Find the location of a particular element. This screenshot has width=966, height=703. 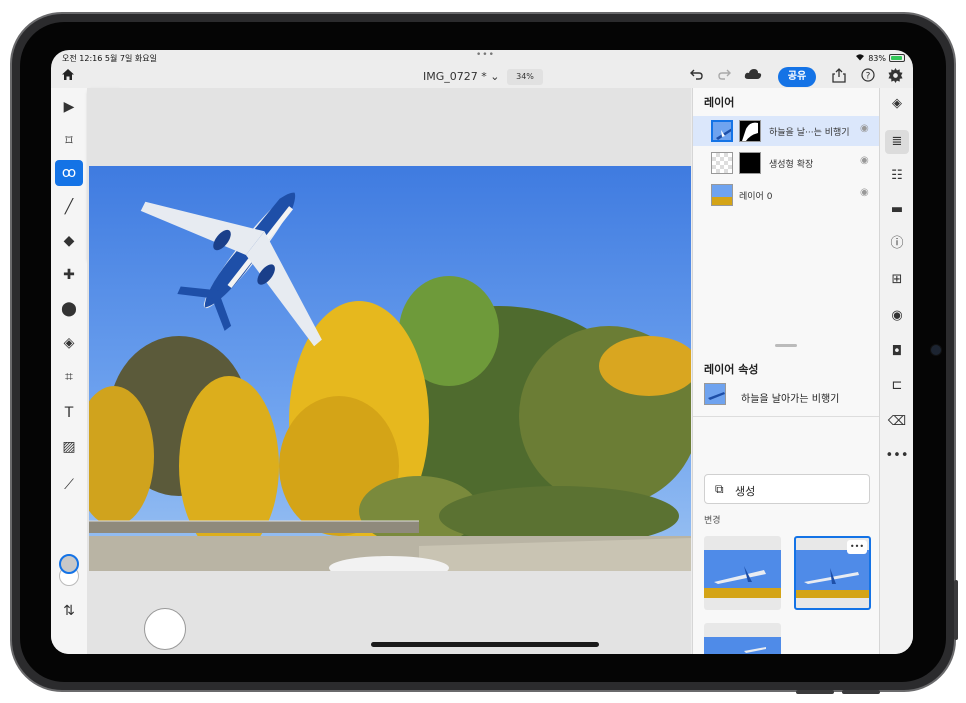

multitask-dots: ••• is located at coordinates (485, 55).